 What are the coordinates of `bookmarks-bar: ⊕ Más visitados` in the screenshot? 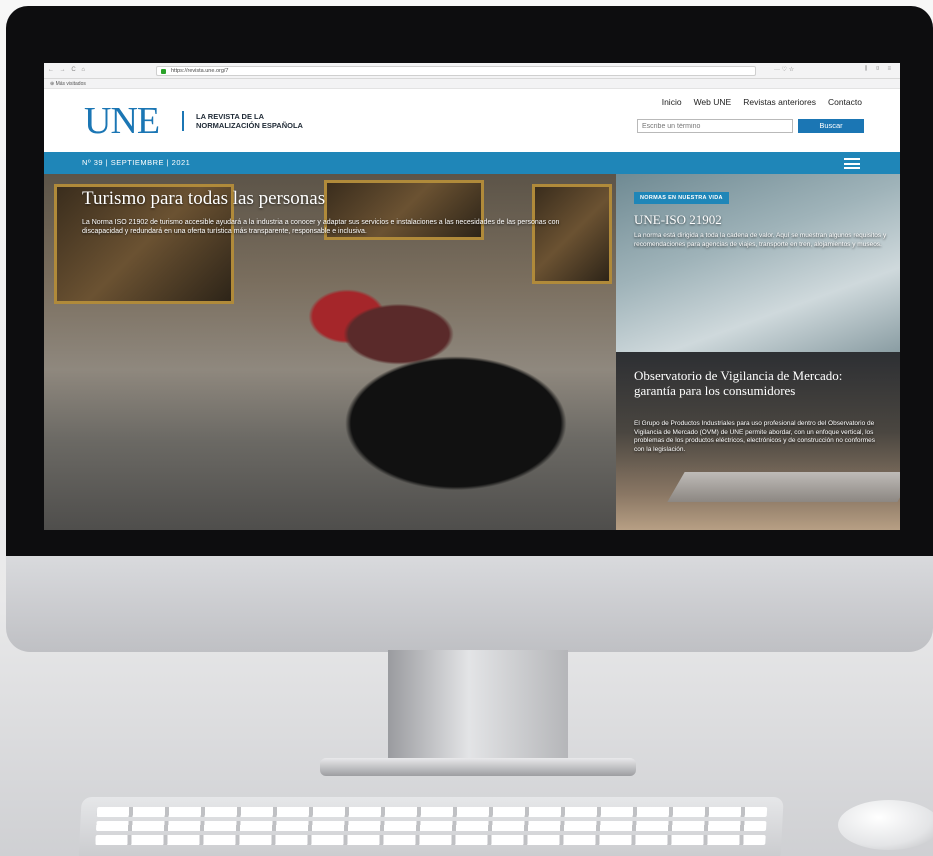 It's located at (472, 84).